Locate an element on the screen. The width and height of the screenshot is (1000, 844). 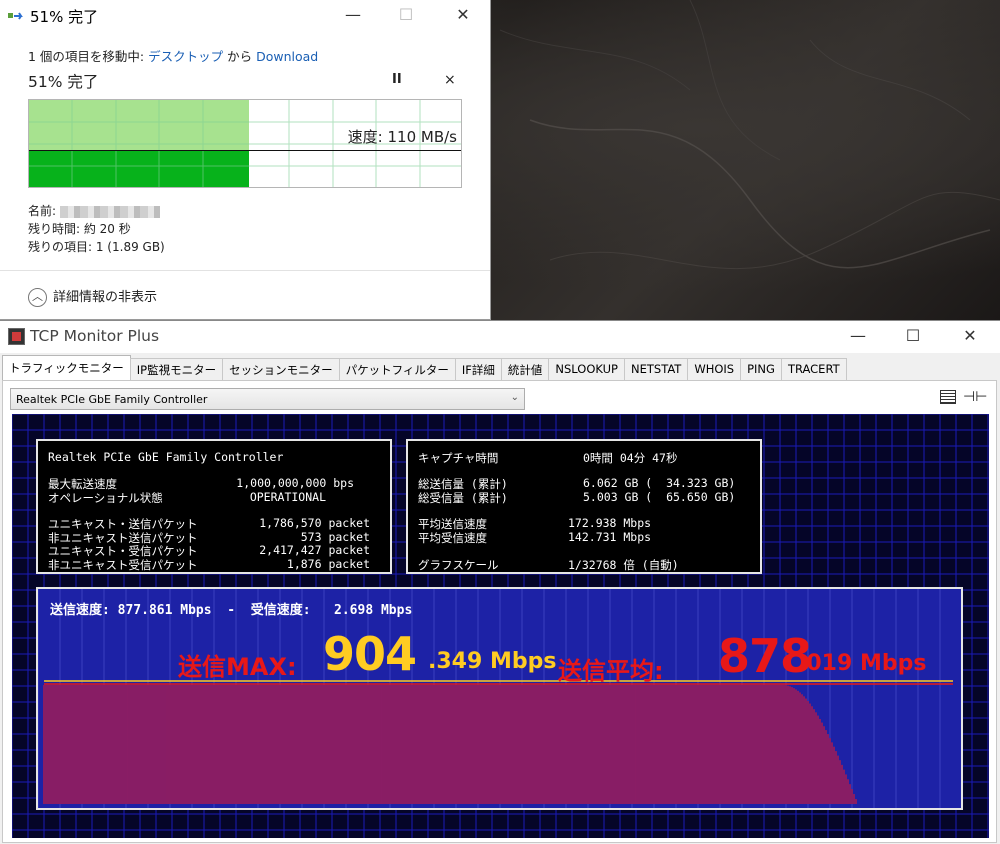
source-link: デスクトップ is located at coordinates (185, 56).